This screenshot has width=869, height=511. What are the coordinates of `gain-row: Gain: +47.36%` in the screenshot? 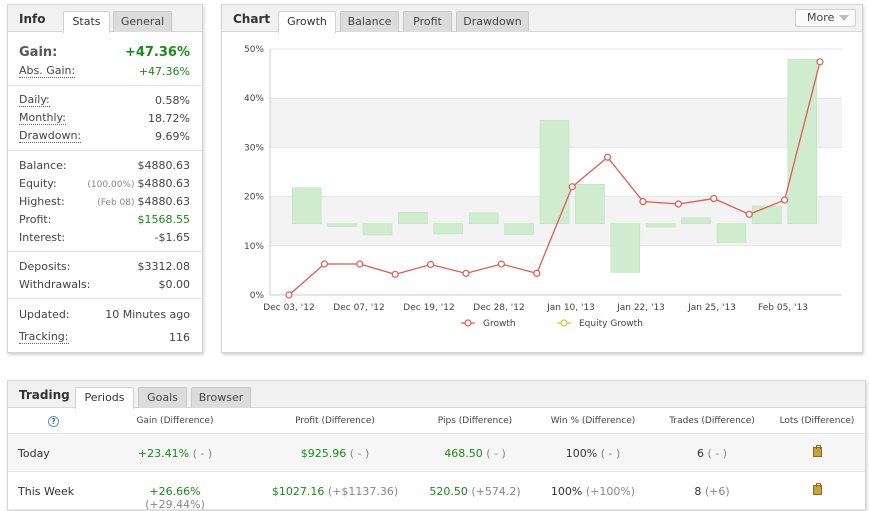 It's located at (104, 52).